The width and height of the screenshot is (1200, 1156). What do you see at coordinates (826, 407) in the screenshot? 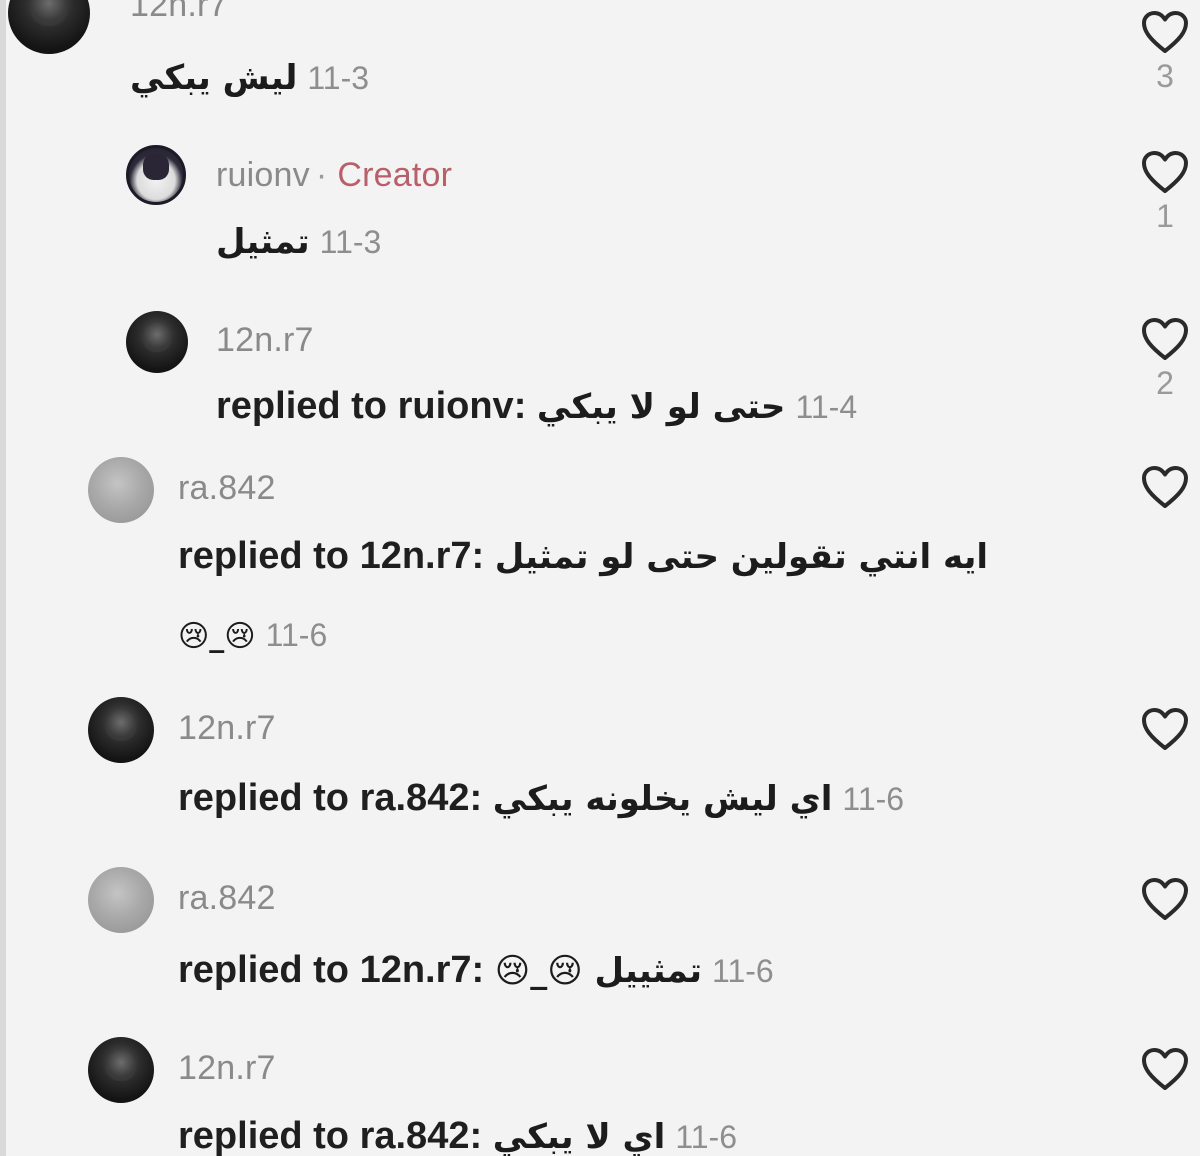
I see `comment-date: 11-4` at bounding box center [826, 407].